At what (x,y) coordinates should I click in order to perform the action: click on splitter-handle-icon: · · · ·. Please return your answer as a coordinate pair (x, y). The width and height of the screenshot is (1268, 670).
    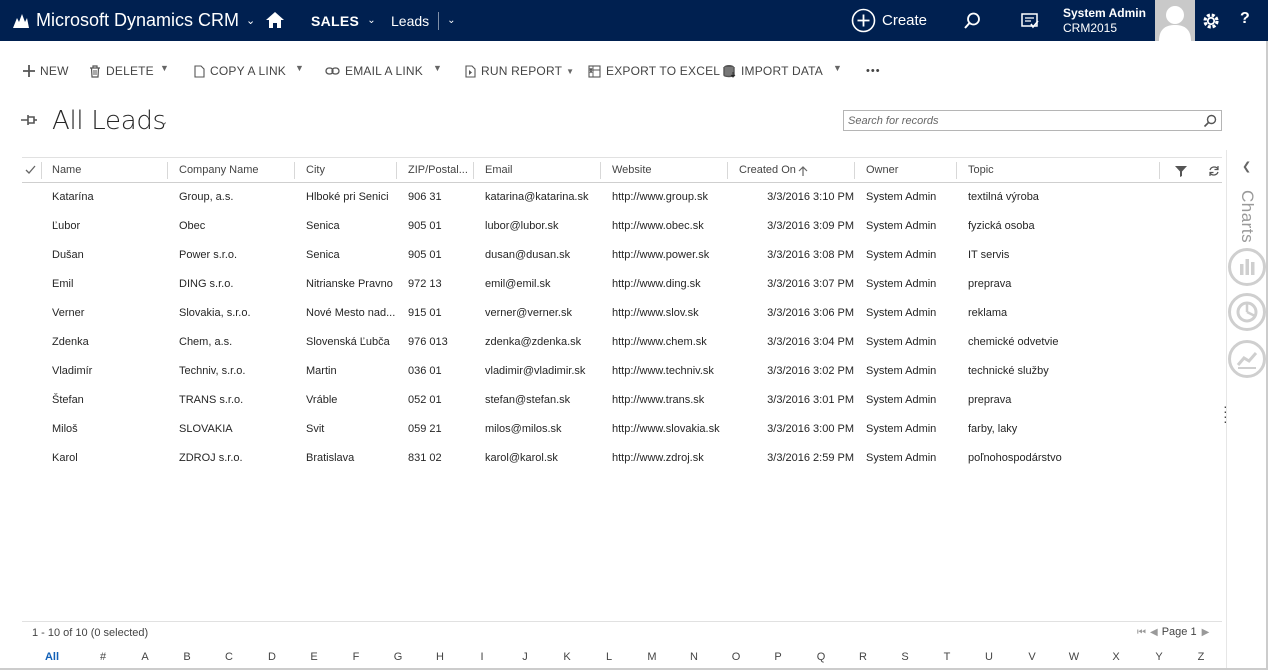
    Looking at the image, I should click on (1225, 413).